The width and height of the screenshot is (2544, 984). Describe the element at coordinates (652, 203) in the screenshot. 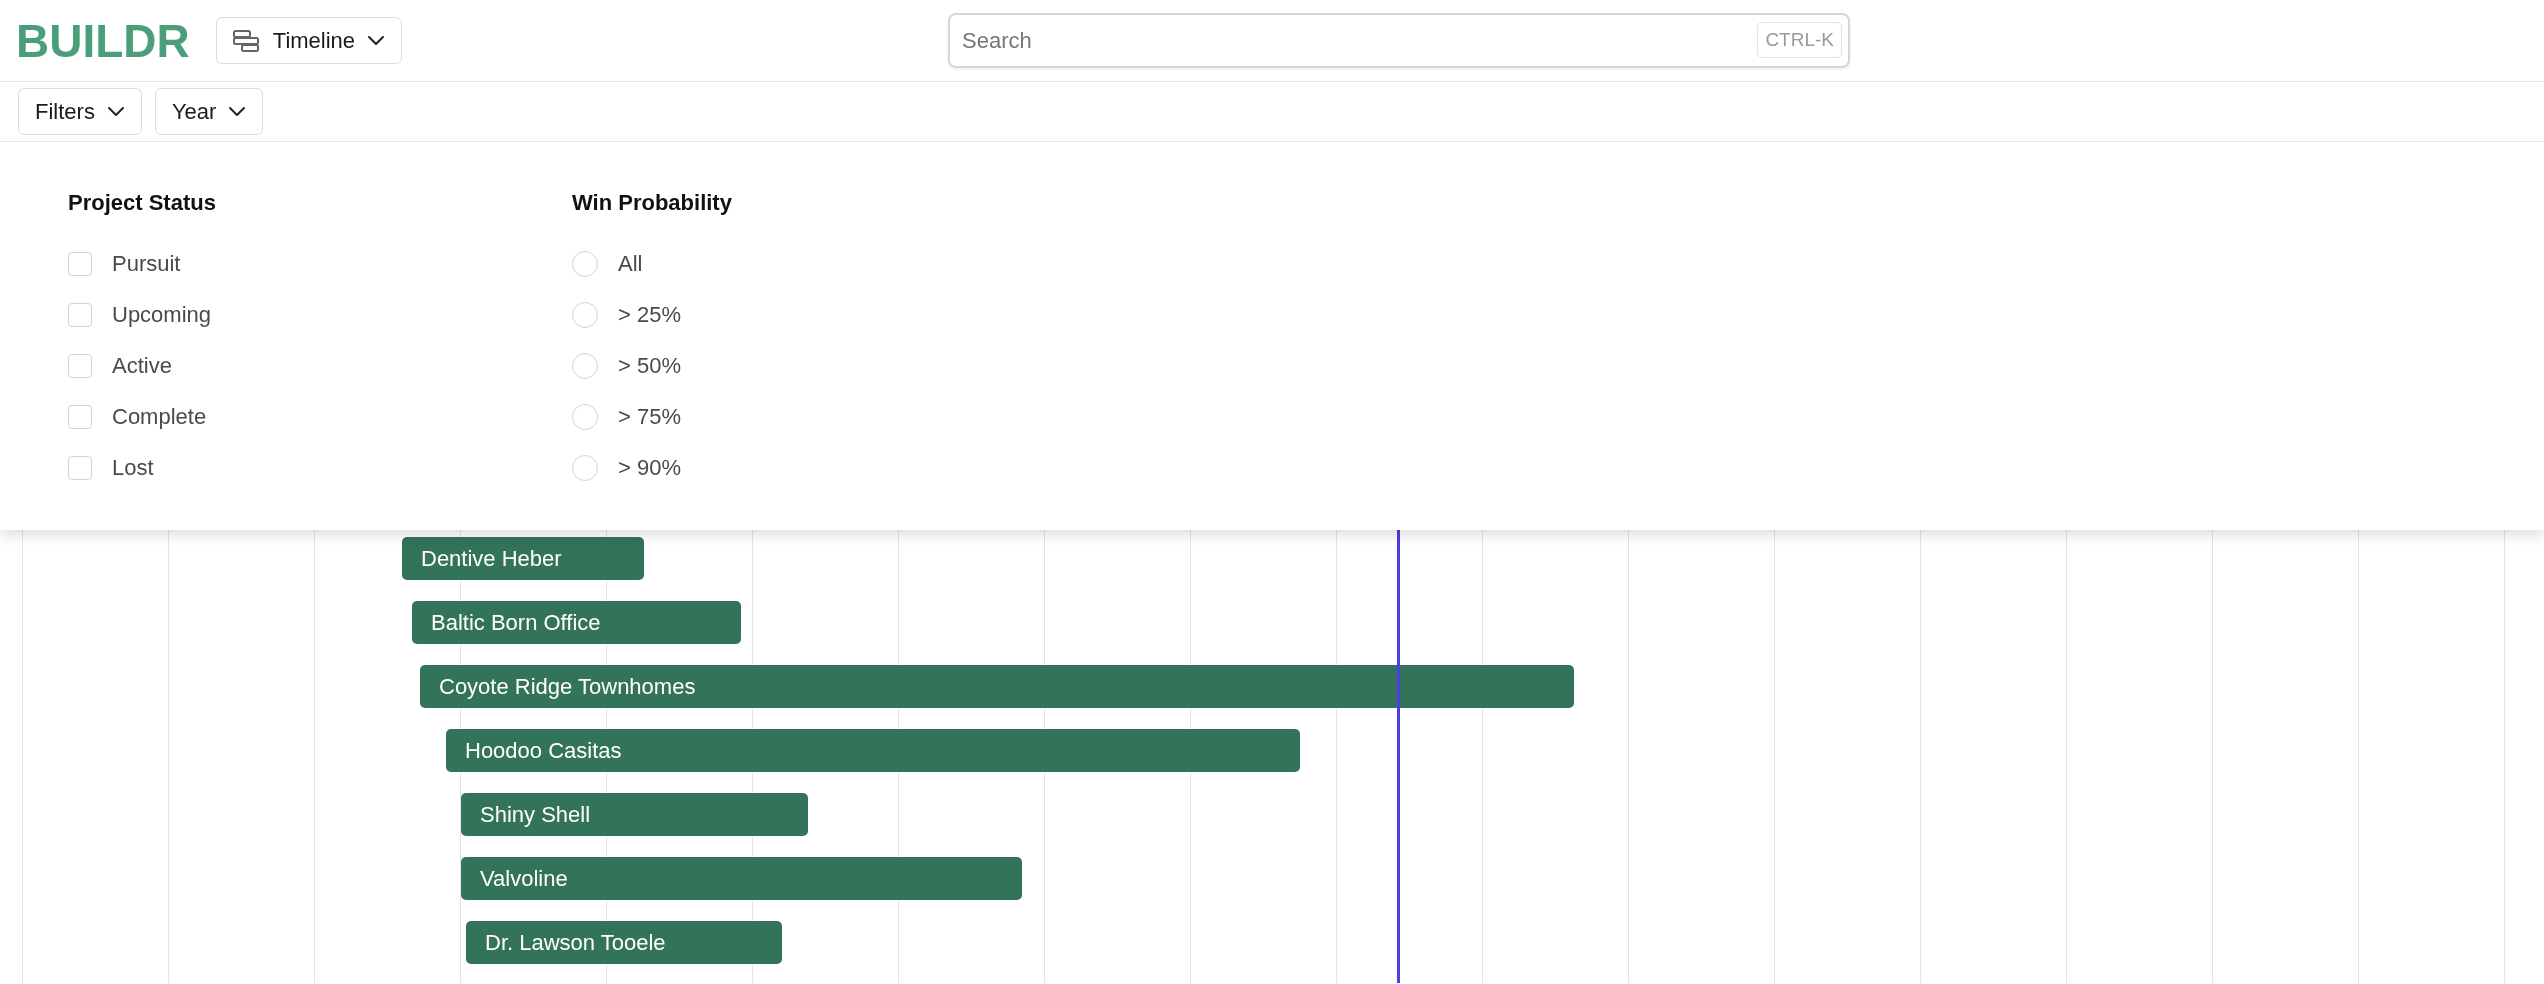

I see `section-title: Win Probability` at that location.